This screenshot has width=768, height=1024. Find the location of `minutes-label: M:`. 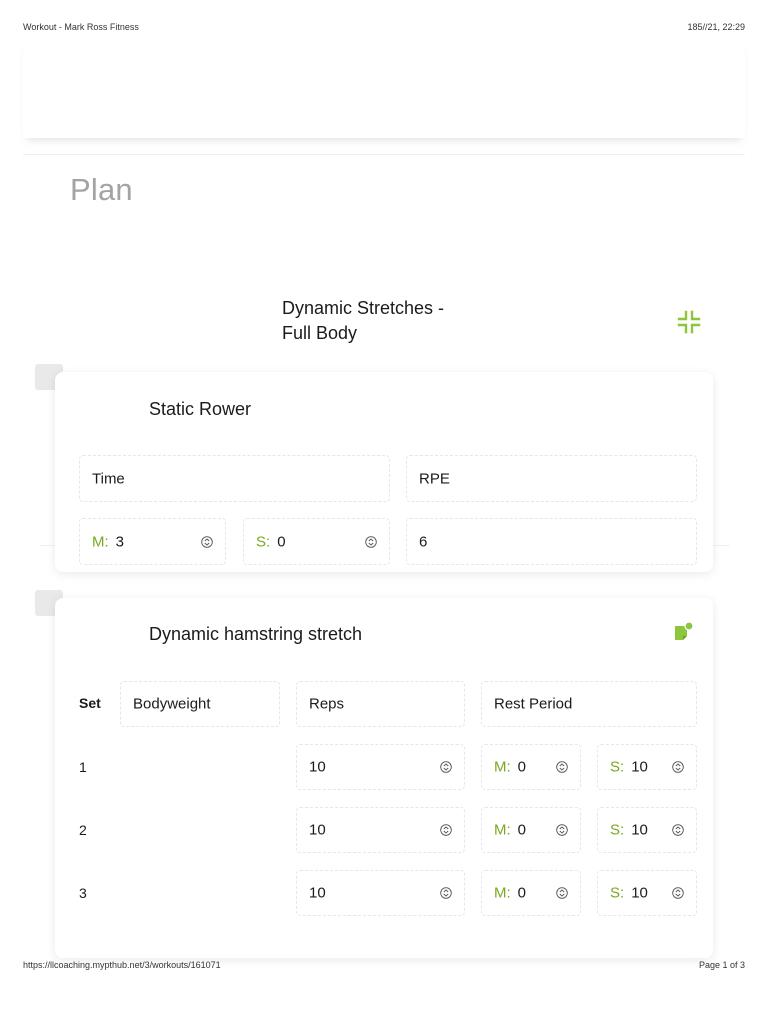

minutes-label: M: is located at coordinates (100, 541).